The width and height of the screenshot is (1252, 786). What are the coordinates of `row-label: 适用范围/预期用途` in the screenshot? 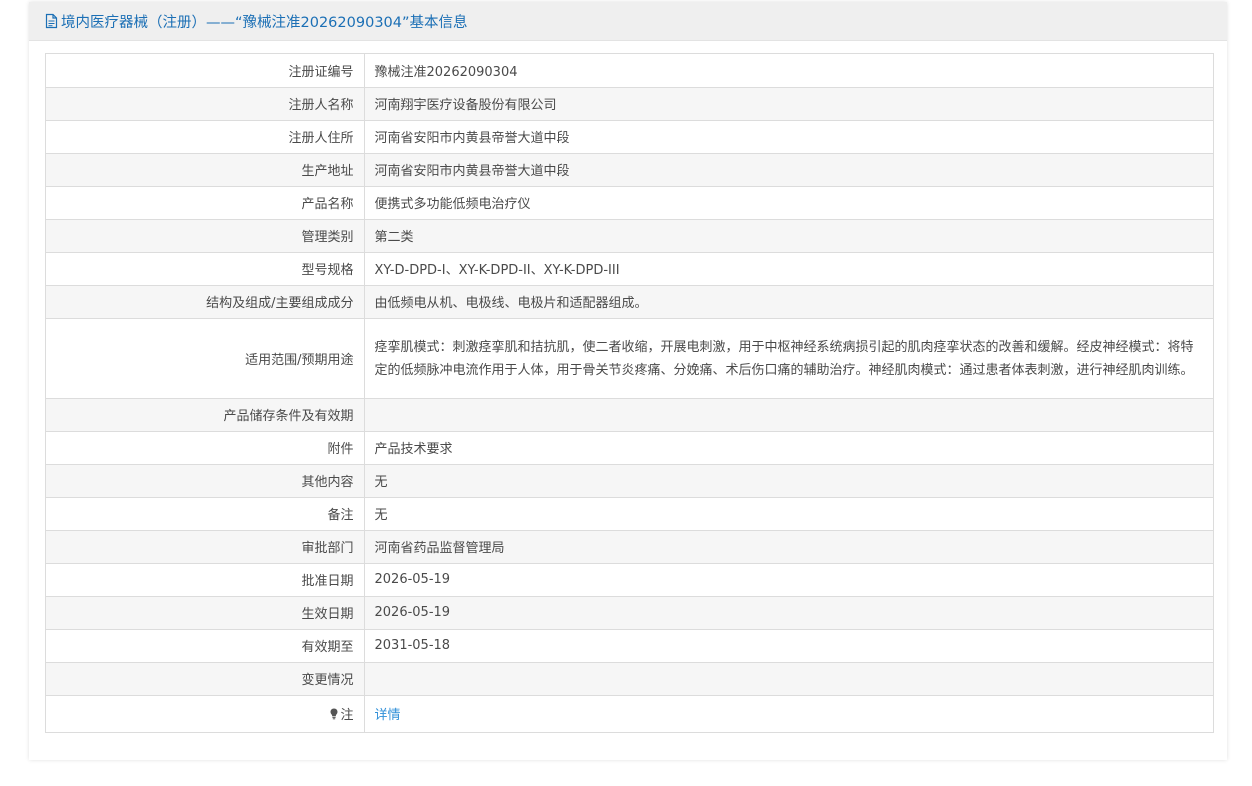 It's located at (205, 358).